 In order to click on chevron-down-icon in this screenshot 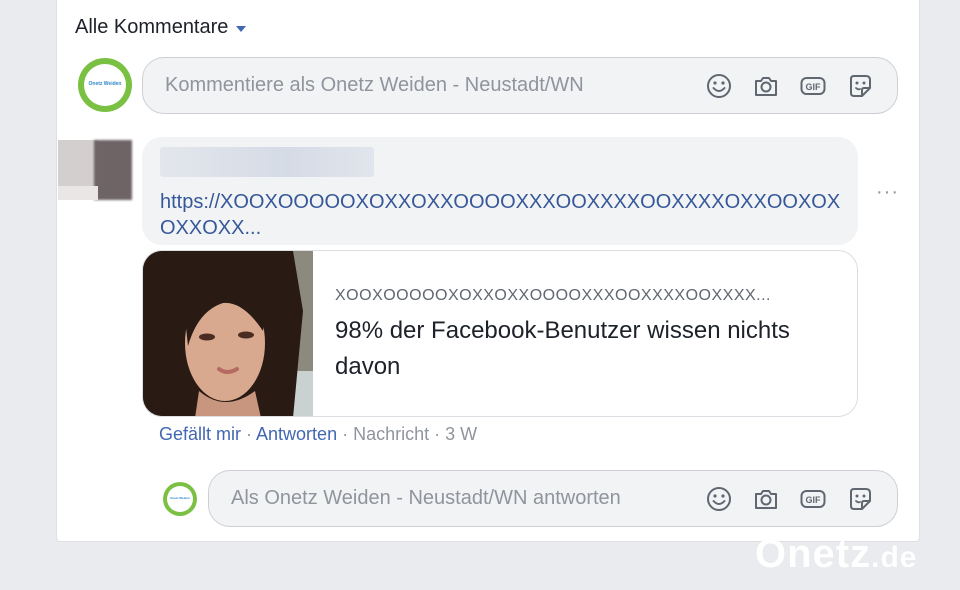, I will do `click(241, 28)`.